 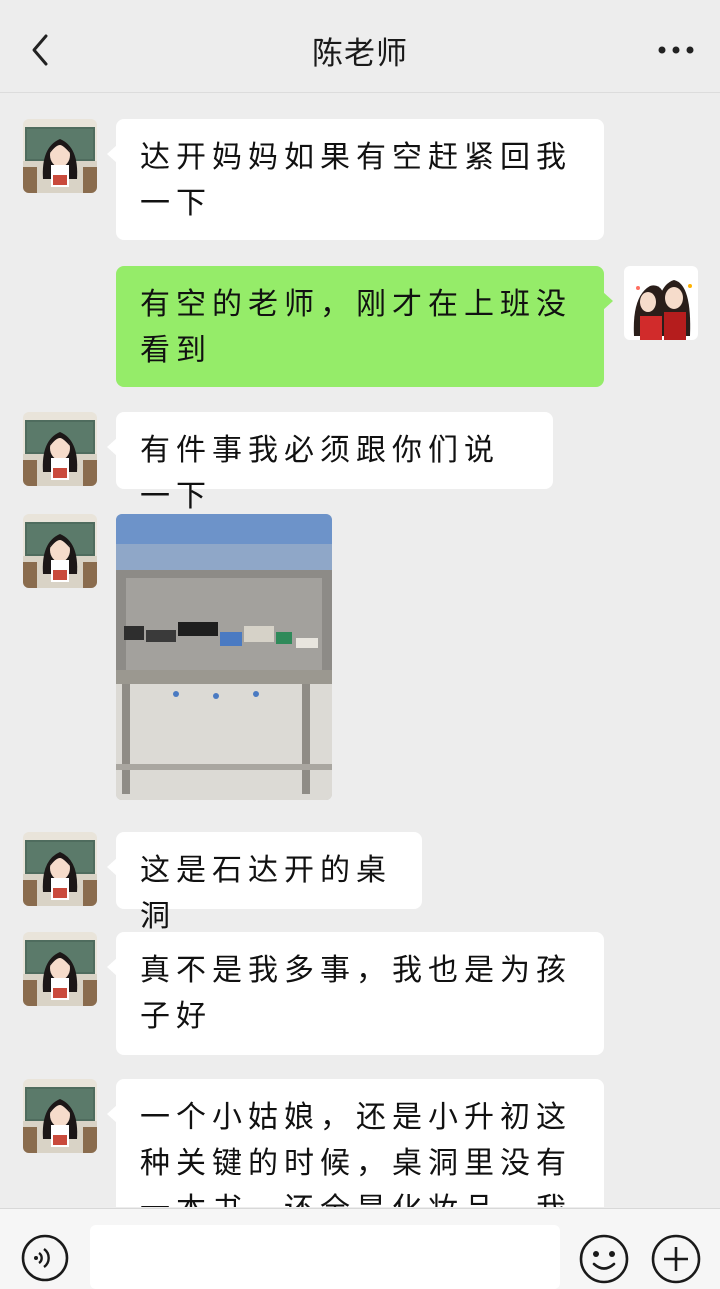 I want to click on voice-button, so click(x=45, y=1258).